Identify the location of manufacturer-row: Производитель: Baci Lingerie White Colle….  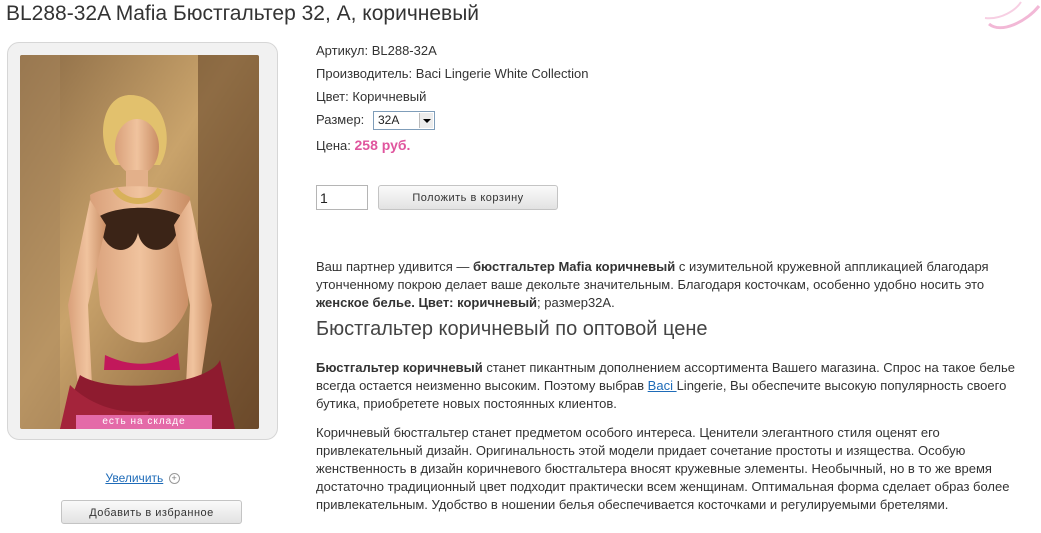
(452, 73).